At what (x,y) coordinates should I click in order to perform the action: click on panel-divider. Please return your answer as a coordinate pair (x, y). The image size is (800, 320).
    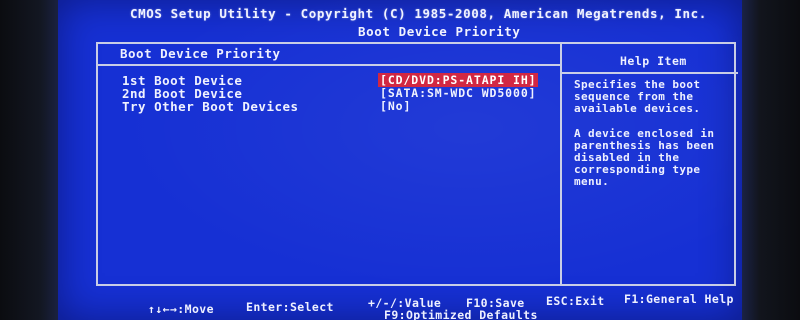
    Looking at the image, I should click on (561, 164).